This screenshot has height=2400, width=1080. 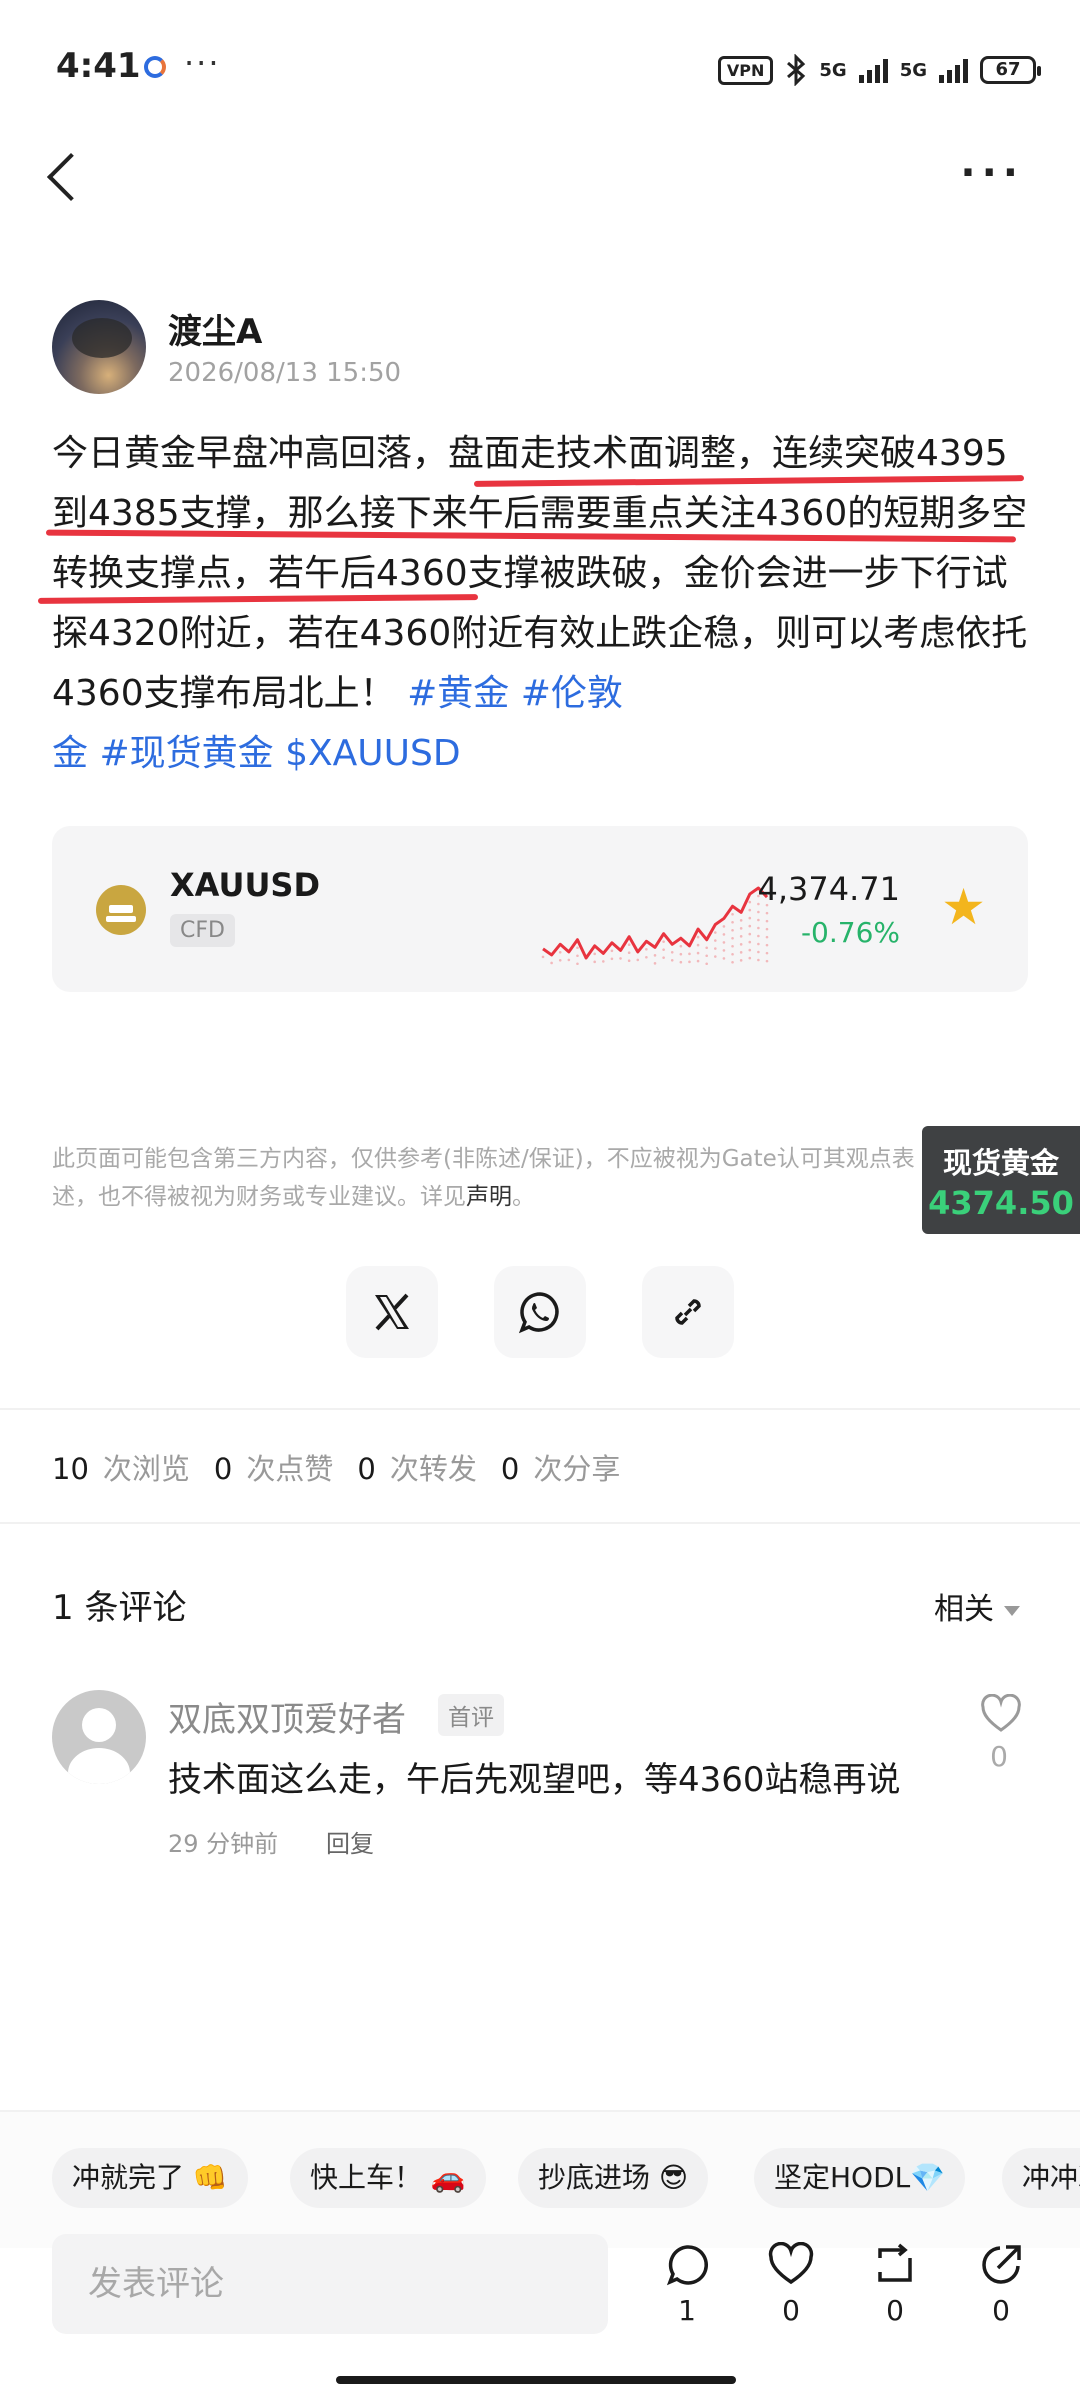 What do you see at coordinates (150, 2178) in the screenshot?
I see `quick-reply-chip: 冲就完了 👊` at bounding box center [150, 2178].